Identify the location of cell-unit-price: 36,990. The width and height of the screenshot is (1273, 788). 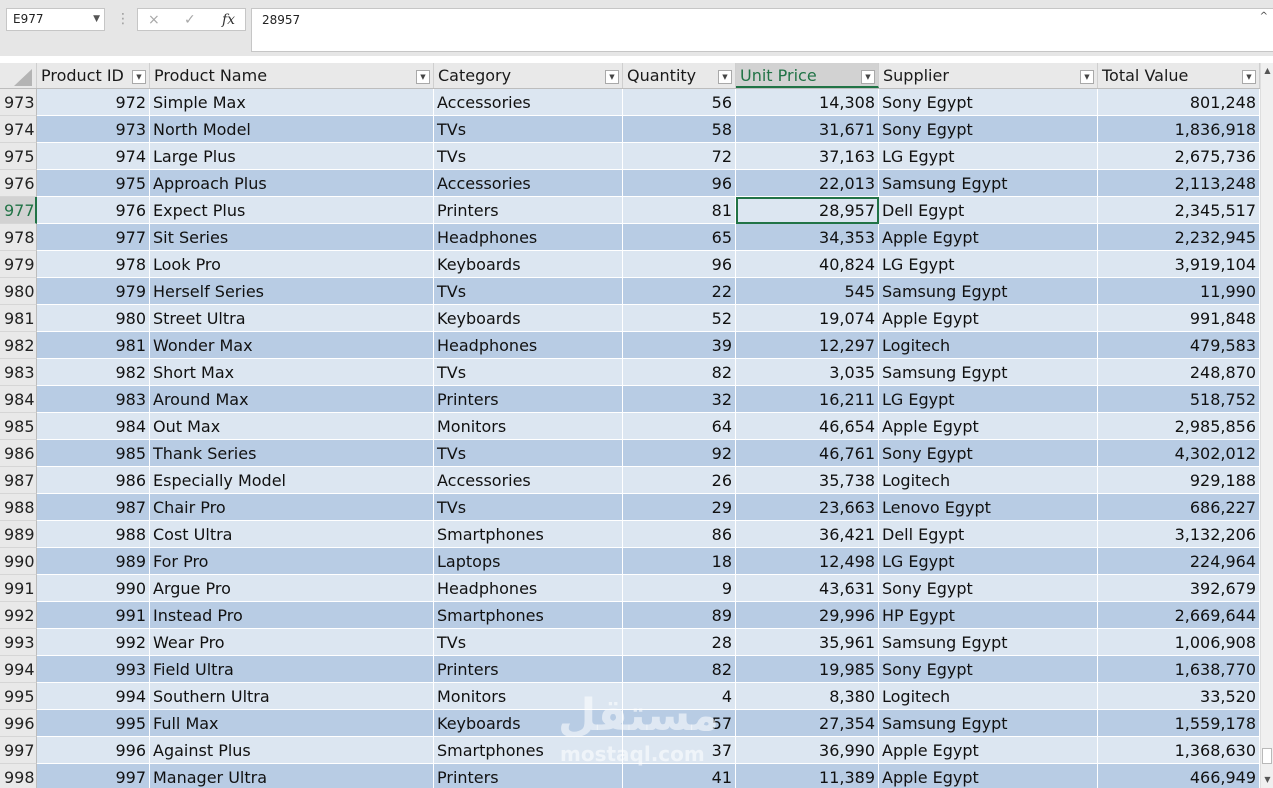
(807, 750).